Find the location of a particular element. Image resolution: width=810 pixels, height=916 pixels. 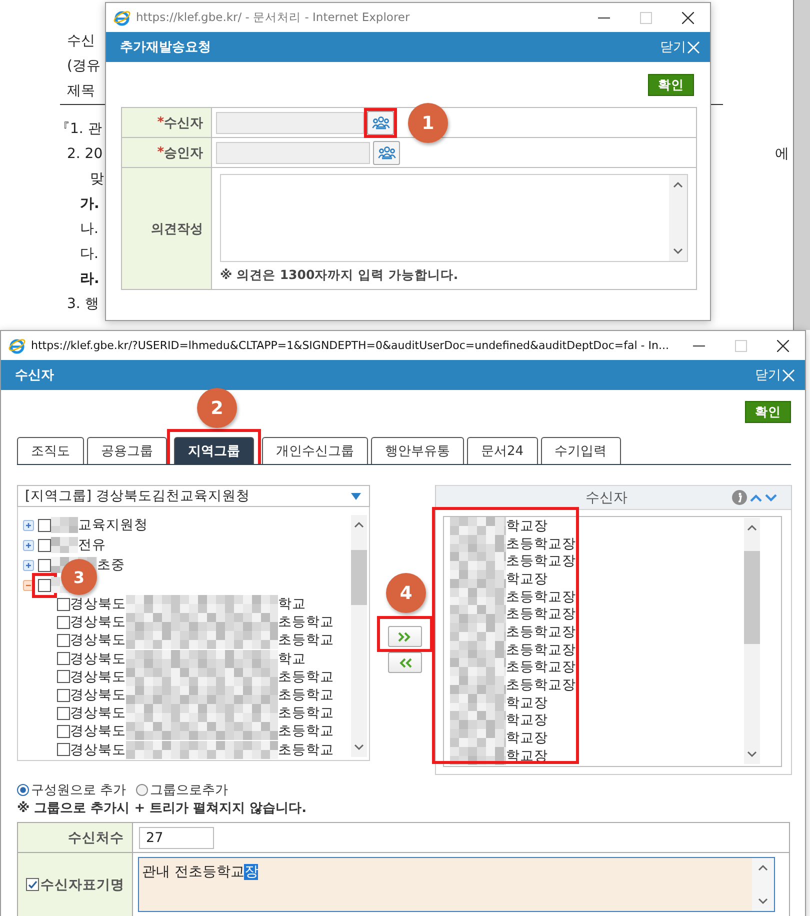

field-label: *승인자 is located at coordinates (167, 153).